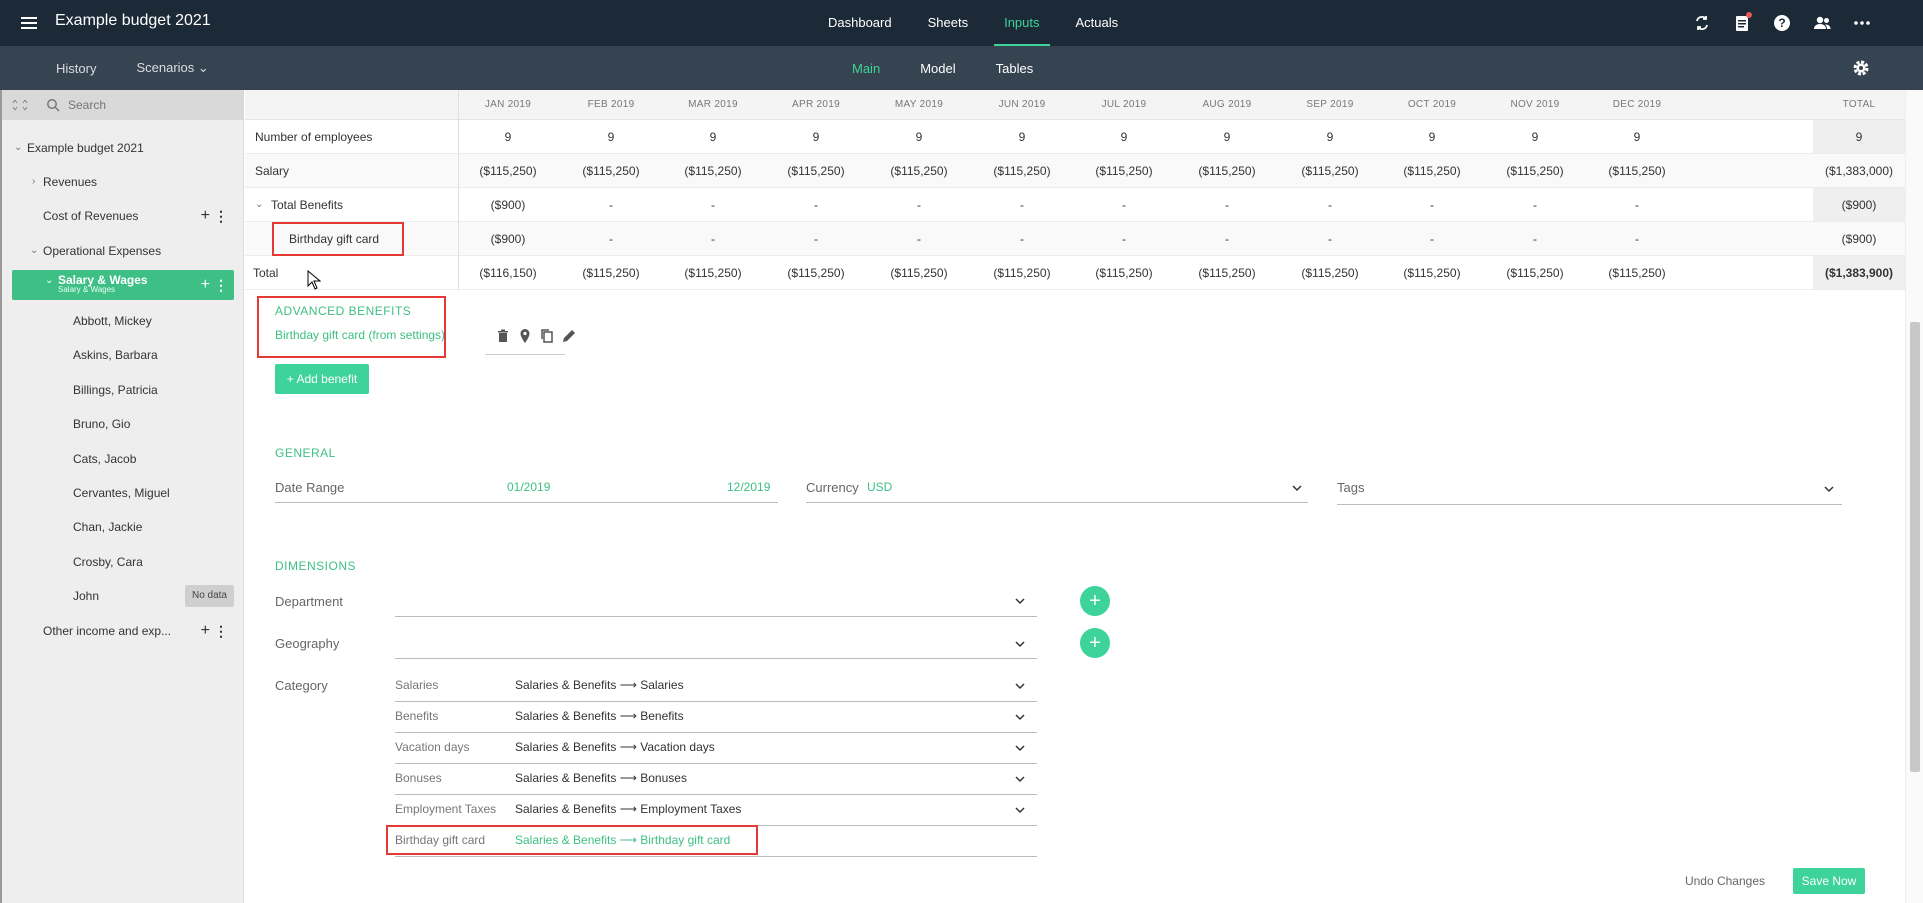  I want to click on date-to-input: 12/2019, so click(748, 487).